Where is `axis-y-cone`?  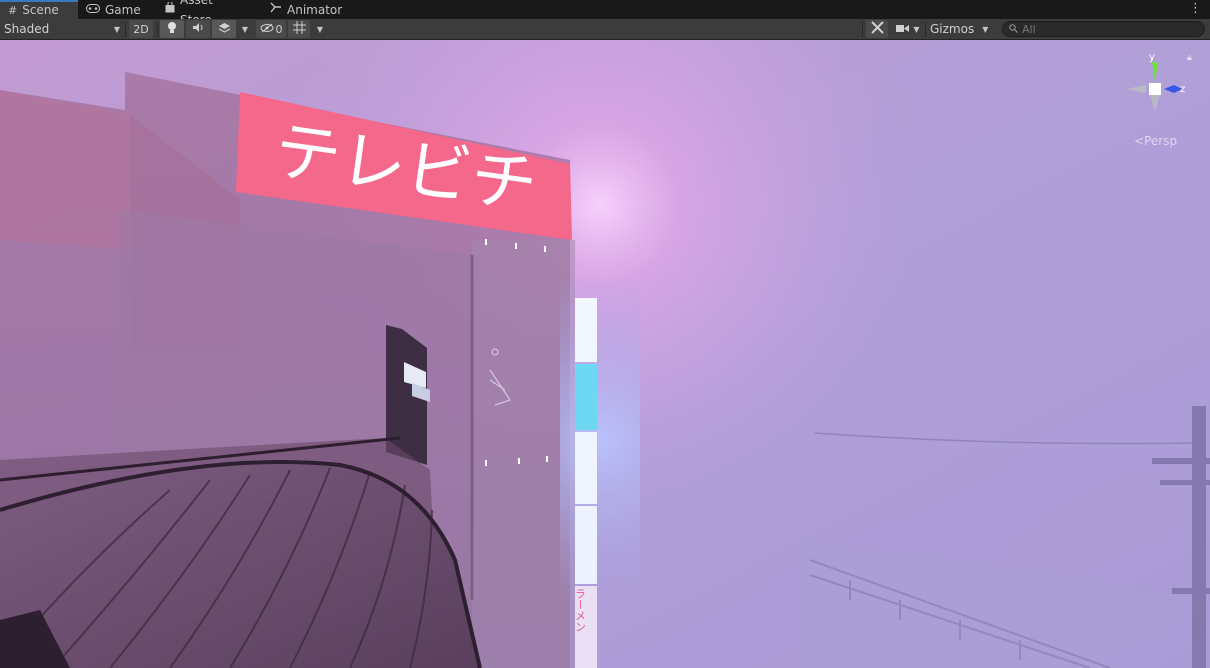 axis-y-cone is located at coordinates (1155, 72).